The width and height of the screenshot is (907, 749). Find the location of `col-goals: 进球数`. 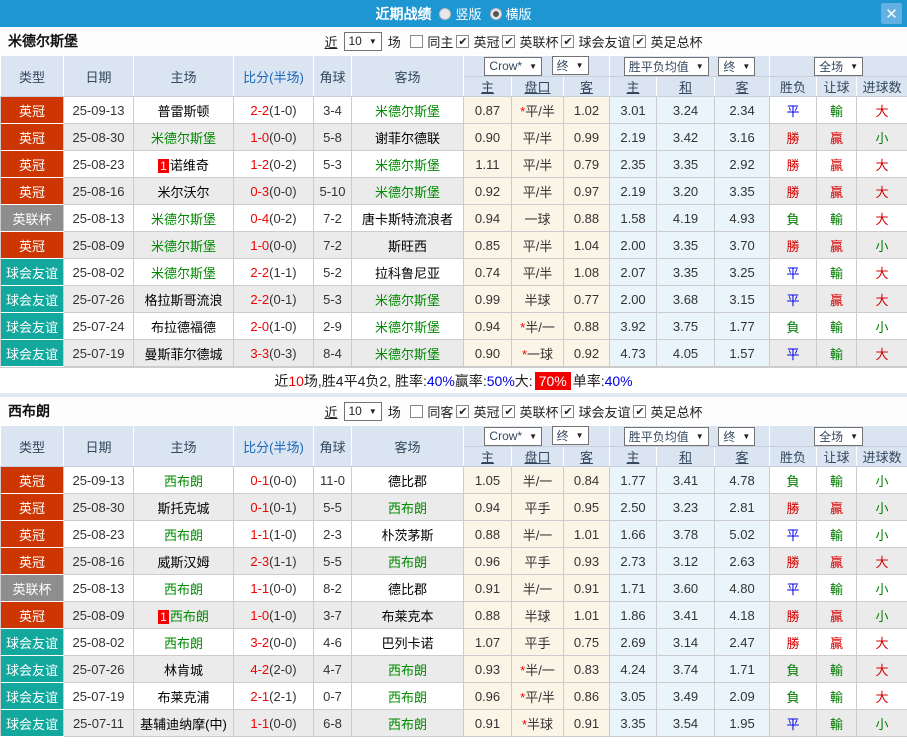

col-goals: 进球数 is located at coordinates (881, 456).